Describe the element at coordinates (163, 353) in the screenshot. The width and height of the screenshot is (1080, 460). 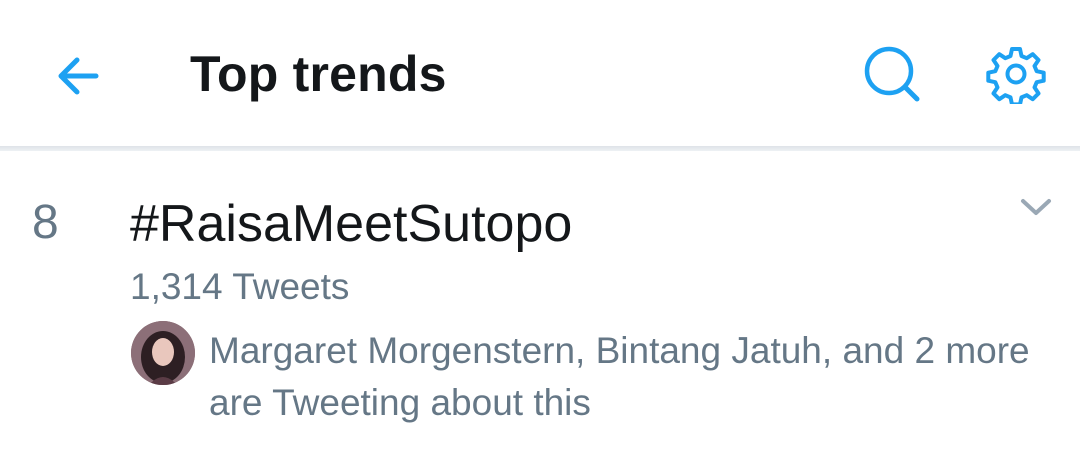
I see `avatar` at that location.